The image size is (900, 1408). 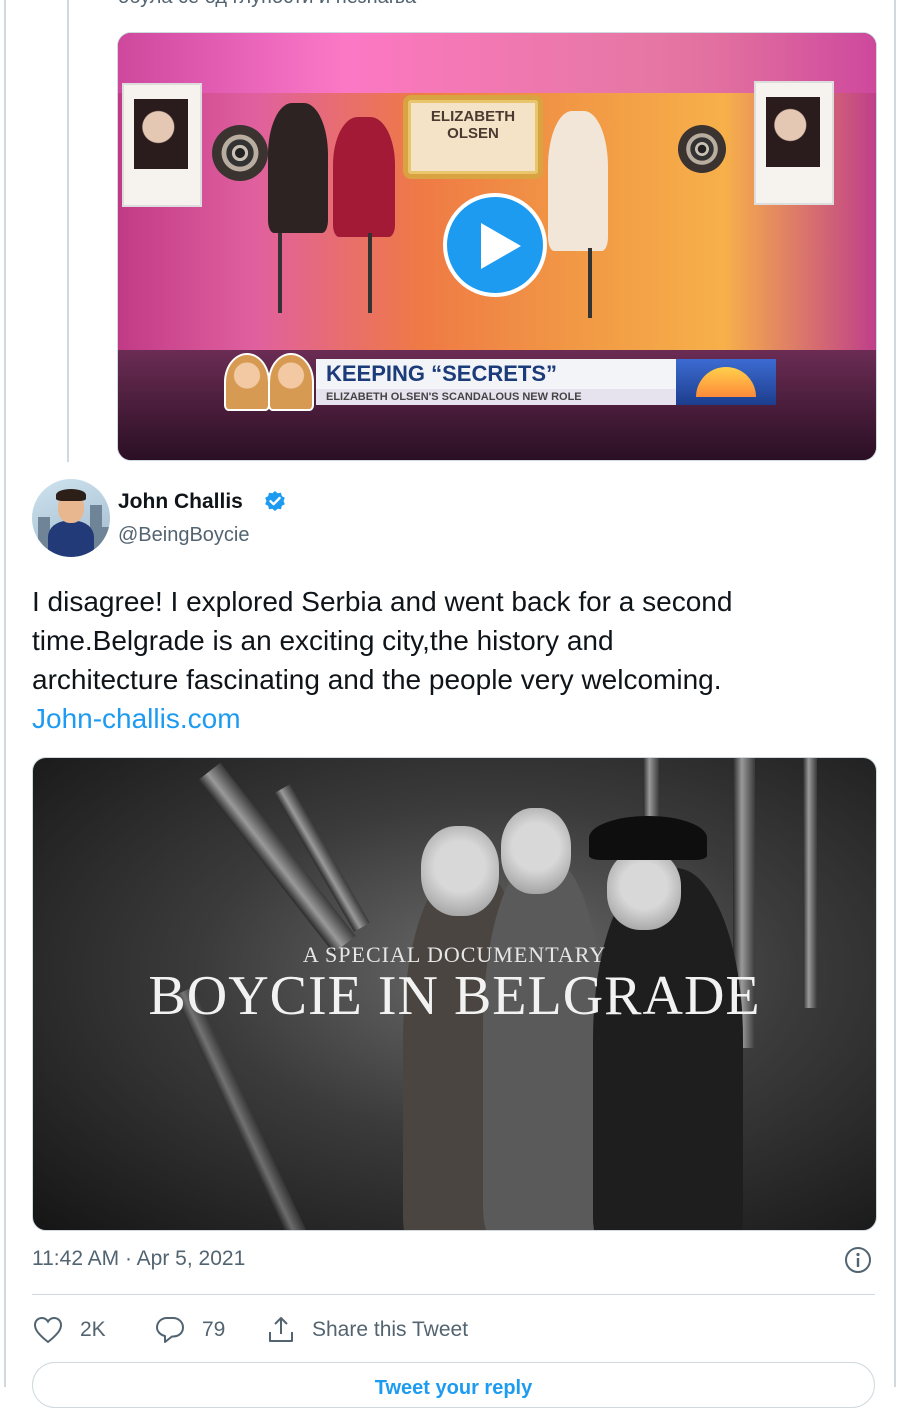 What do you see at coordinates (473, 133) in the screenshot?
I see `marquee-line-2: OLSEN` at bounding box center [473, 133].